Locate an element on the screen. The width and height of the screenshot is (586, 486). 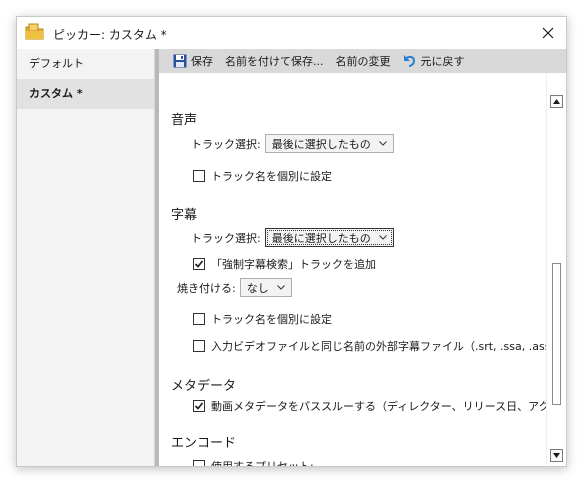
subtitles-individual-names-row: トラック名を個別に設定 is located at coordinates (262, 319).